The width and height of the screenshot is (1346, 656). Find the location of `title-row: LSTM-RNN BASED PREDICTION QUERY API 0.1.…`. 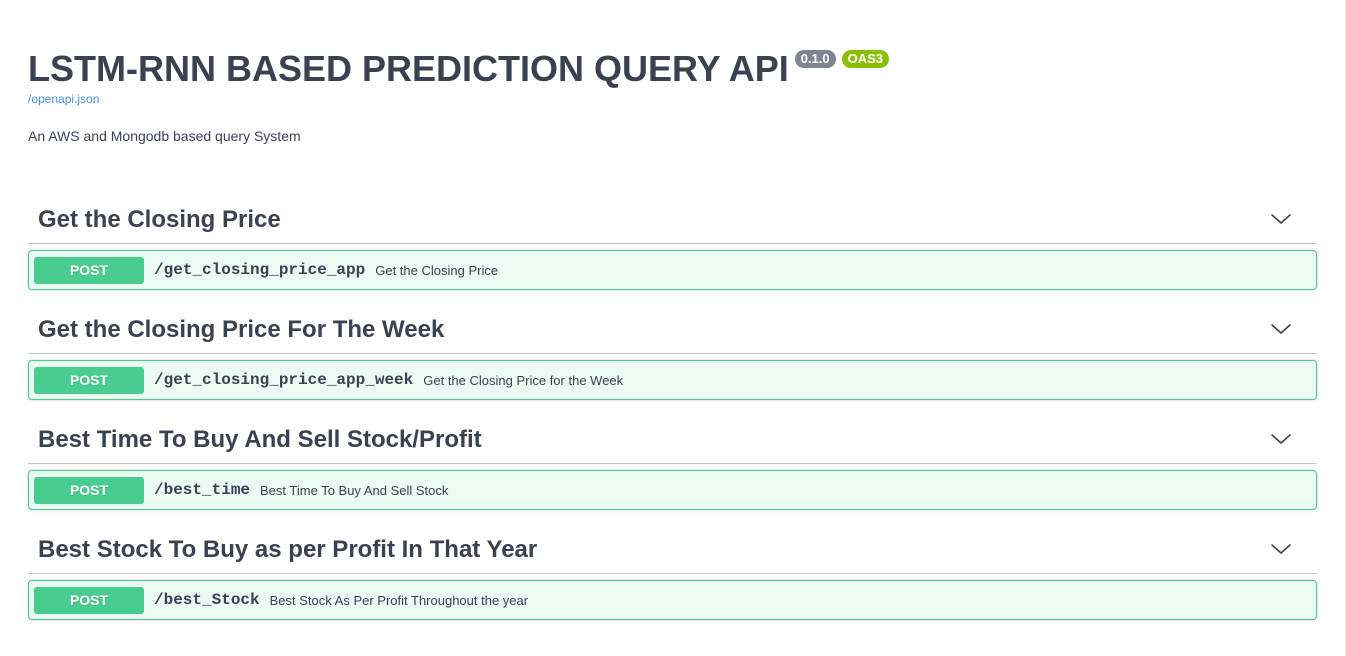

title-row: LSTM-RNN BASED PREDICTION QUERY API 0.1.… is located at coordinates (628, 69).